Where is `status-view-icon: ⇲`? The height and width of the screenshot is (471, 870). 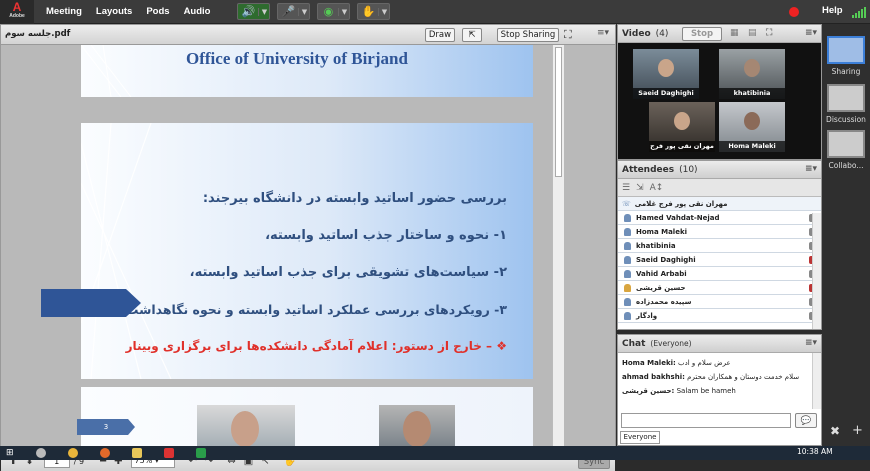
status-view-icon: ⇲ is located at coordinates (640, 188).